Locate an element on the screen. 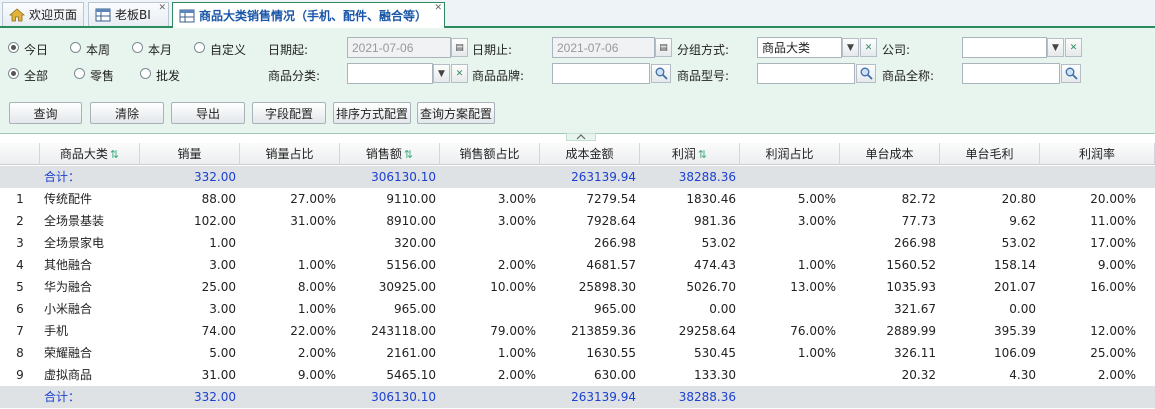  collapse-handle-icon is located at coordinates (581, 137).